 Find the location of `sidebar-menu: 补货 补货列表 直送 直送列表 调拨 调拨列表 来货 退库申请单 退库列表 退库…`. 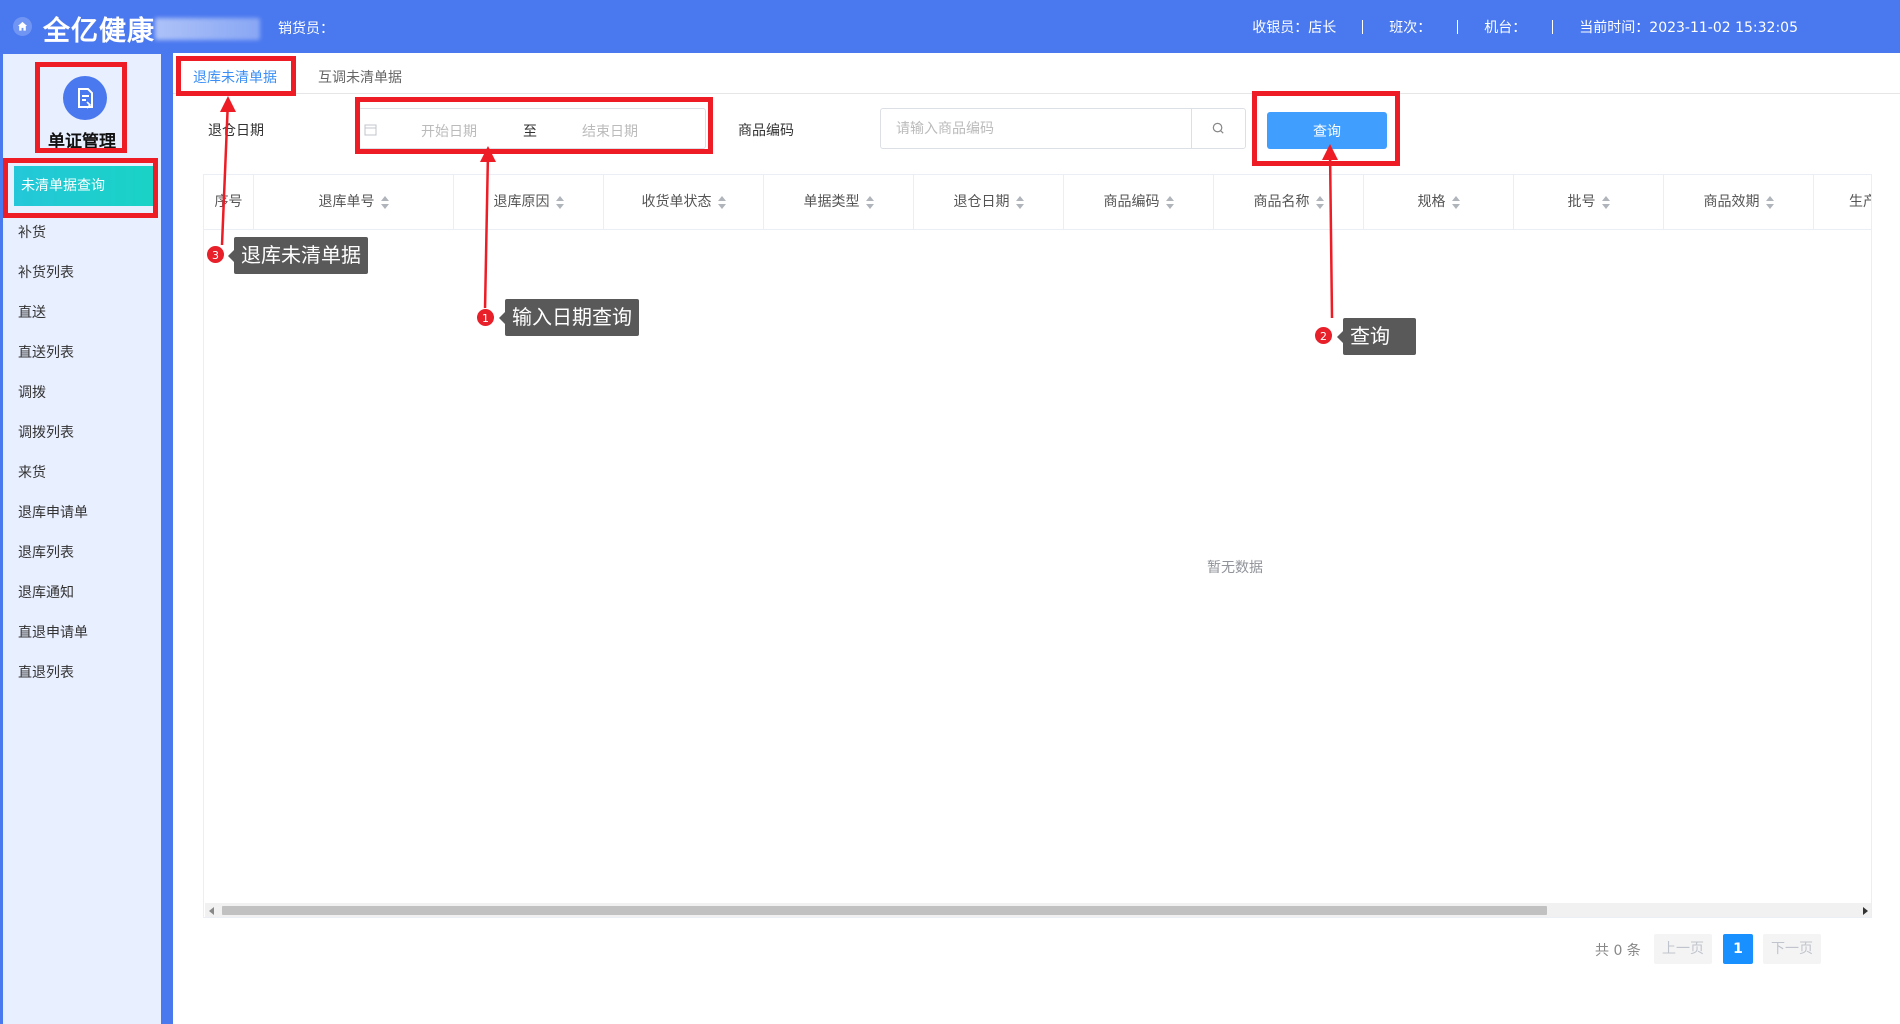

sidebar-menu: 补货 补货列表 直送 直送列表 调拨 调拨列表 来货 退库申请单 退库列表 退库… is located at coordinates (53, 453).